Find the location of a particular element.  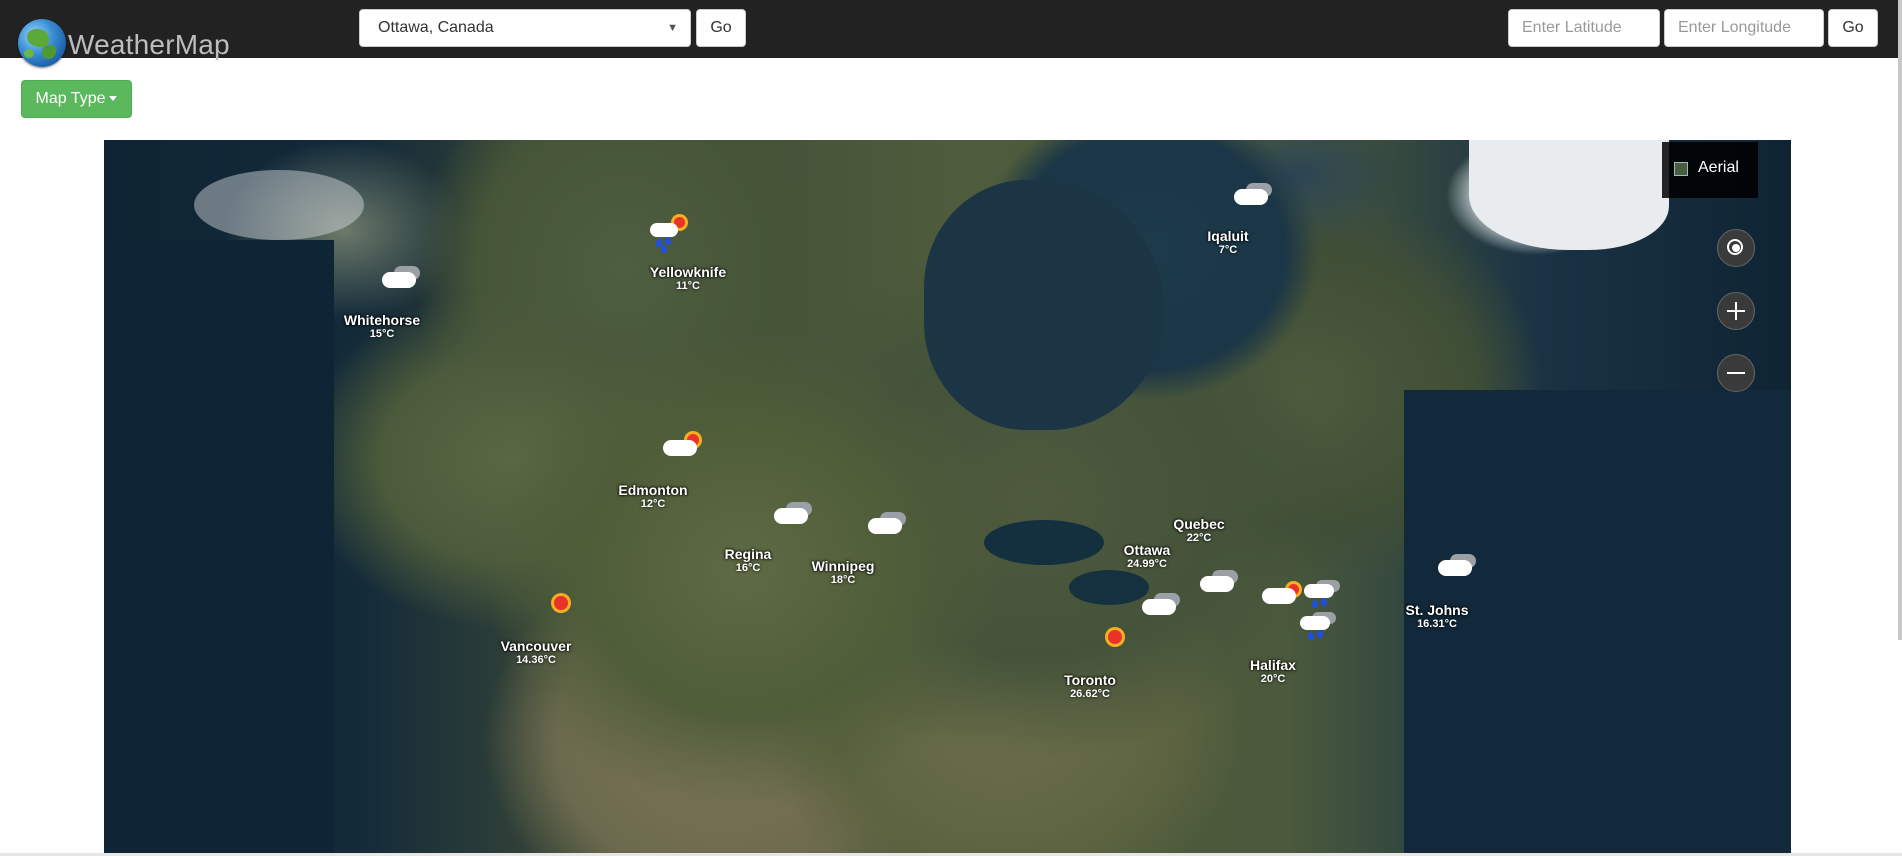

map-style-badge: Aerial is located at coordinates (1710, 170).